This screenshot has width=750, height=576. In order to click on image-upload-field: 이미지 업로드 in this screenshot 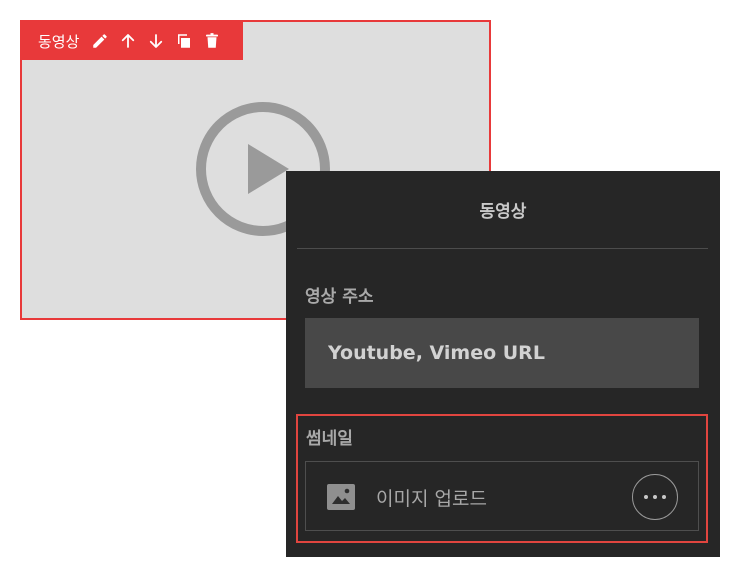, I will do `click(502, 496)`.